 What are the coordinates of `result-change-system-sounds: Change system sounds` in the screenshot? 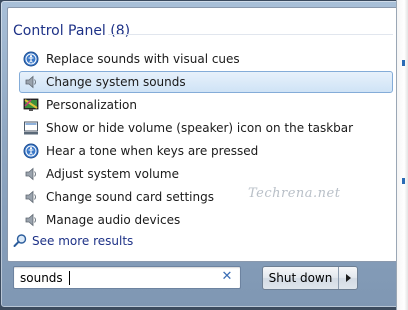 It's located at (206, 82).